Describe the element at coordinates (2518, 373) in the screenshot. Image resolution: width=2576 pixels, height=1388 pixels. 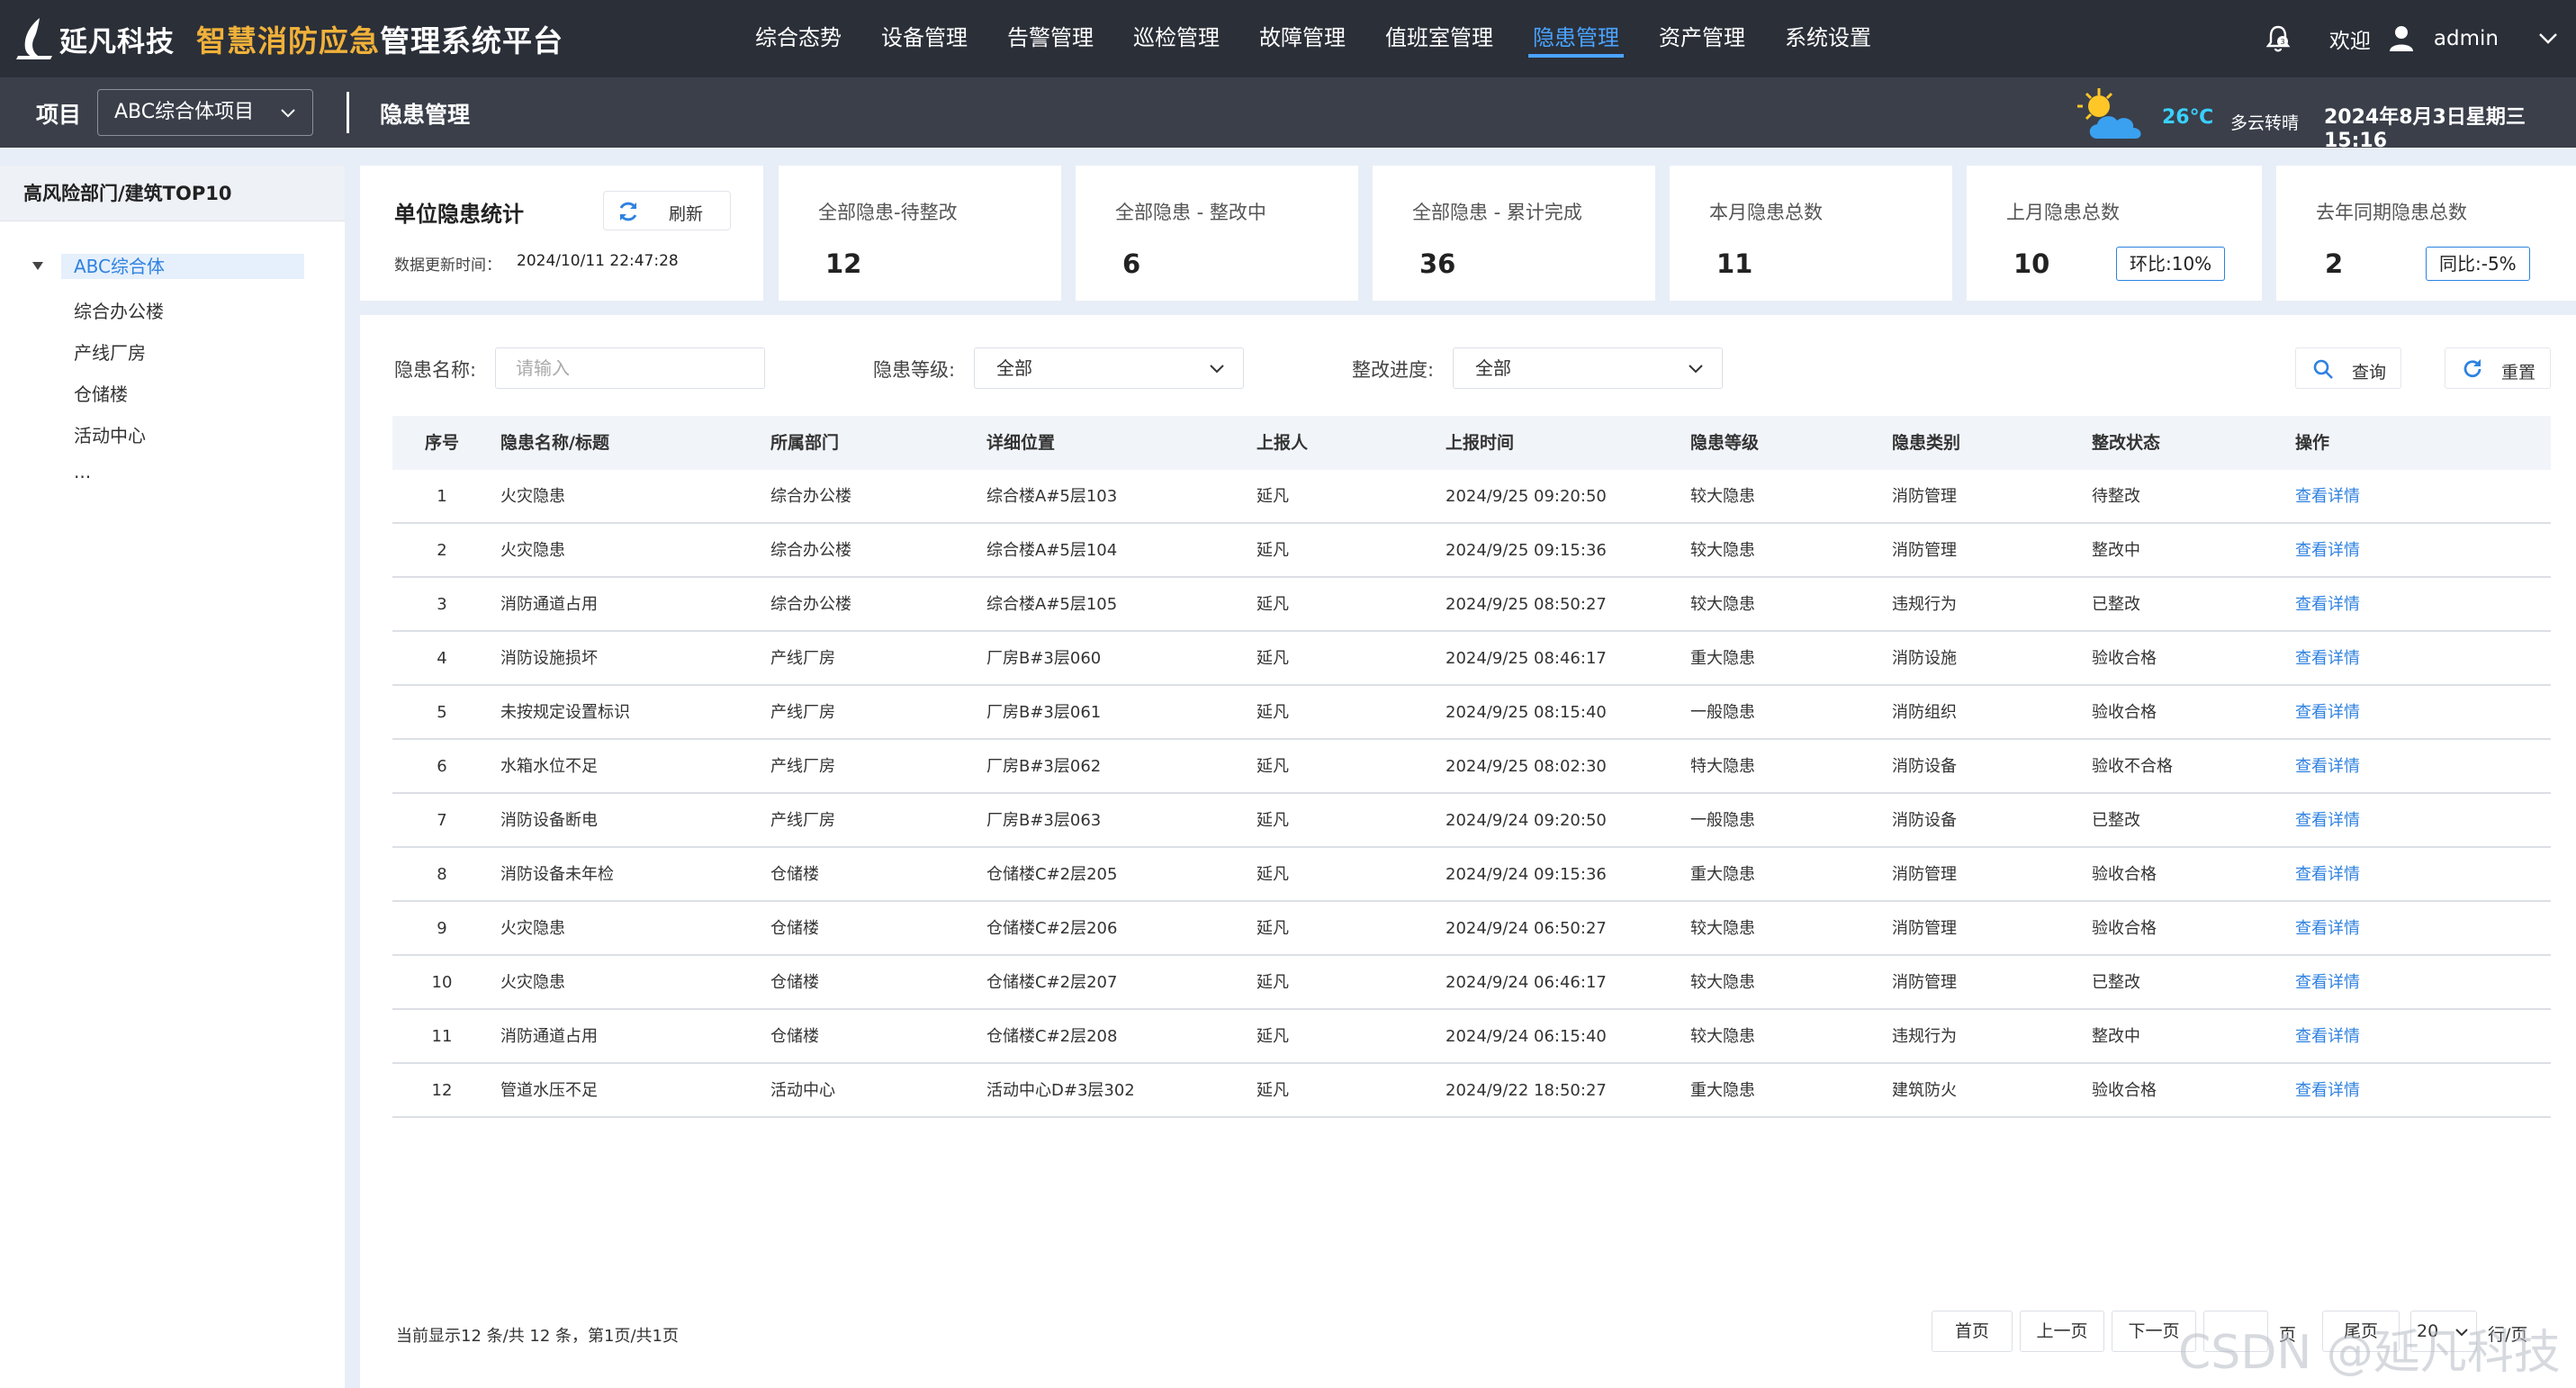
I see `reset-label: 重置` at that location.